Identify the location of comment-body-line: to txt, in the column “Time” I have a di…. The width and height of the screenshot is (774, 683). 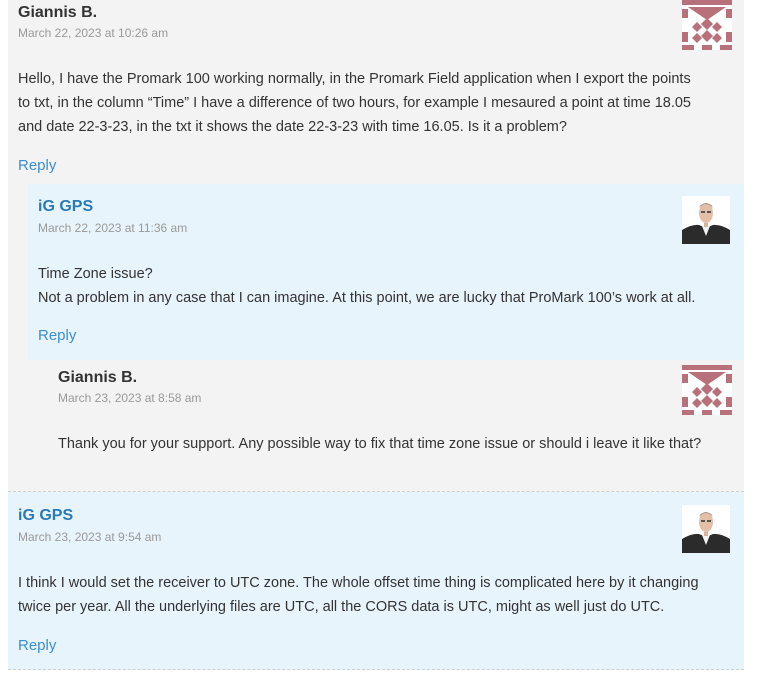
(354, 103).